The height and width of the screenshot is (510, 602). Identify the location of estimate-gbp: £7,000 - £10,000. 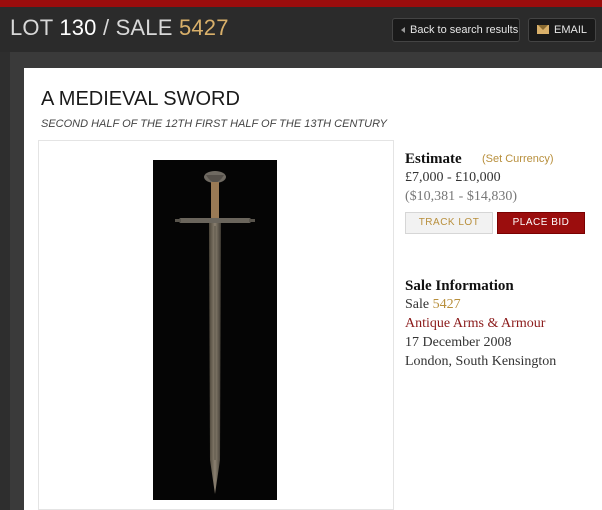
(453, 177).